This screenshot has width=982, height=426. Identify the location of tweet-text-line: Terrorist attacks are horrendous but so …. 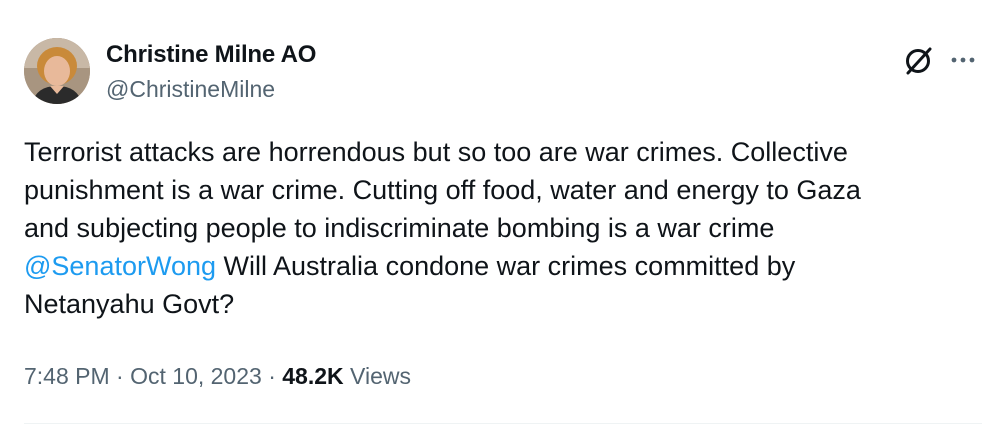
(436, 152).